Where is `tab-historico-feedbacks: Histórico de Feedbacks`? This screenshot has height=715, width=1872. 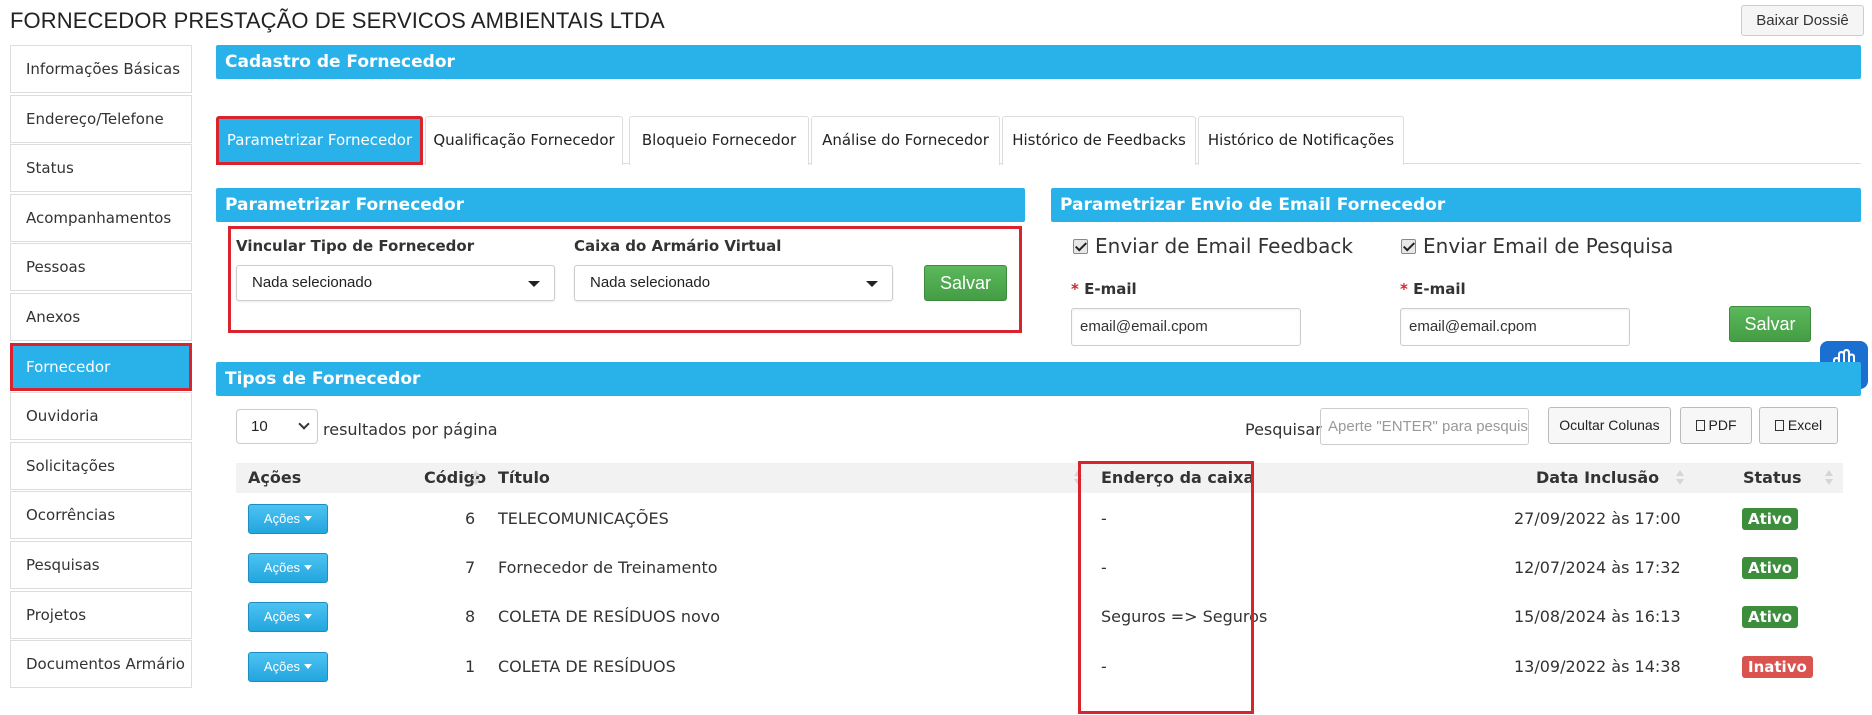 tab-historico-feedbacks: Histórico de Feedbacks is located at coordinates (1099, 140).